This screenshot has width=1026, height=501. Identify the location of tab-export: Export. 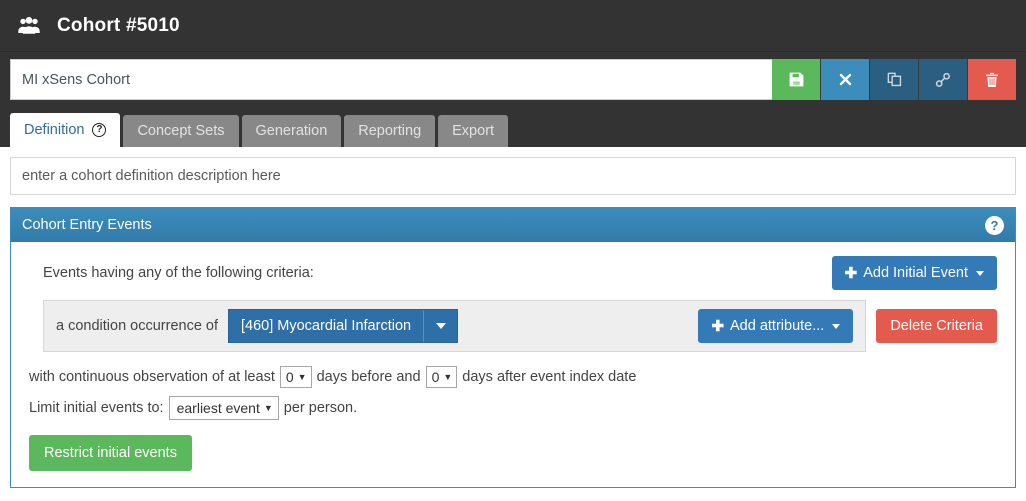
(473, 131).